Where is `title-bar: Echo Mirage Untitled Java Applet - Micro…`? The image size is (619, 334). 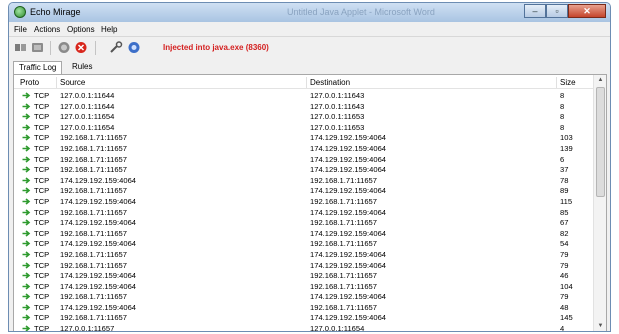 title-bar: Echo Mirage Untitled Java Applet - Micro… is located at coordinates (309, 12).